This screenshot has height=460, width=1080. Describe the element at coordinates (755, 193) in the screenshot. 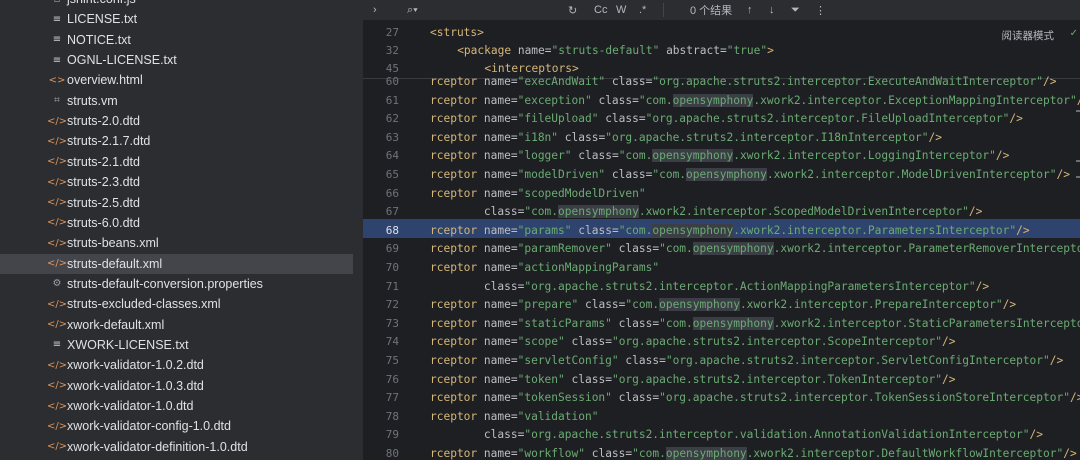

I see `code-line: rceptor name="scopedModelDriven"` at that location.